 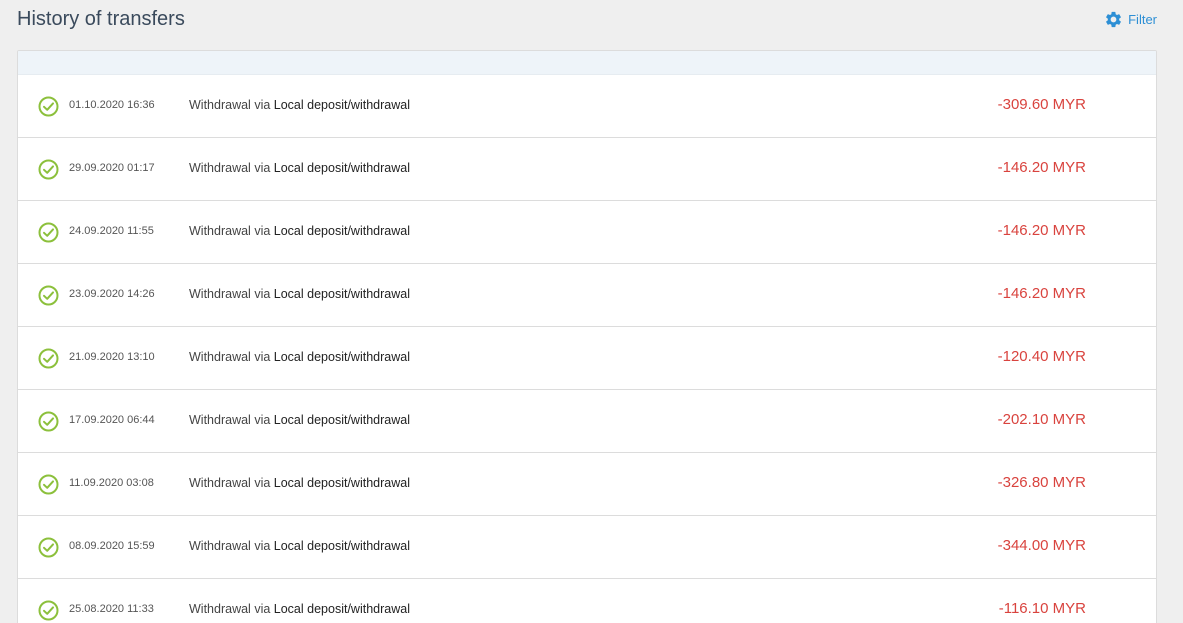 I want to click on transfer-date: 01.10.2020 16:36, so click(x=112, y=105).